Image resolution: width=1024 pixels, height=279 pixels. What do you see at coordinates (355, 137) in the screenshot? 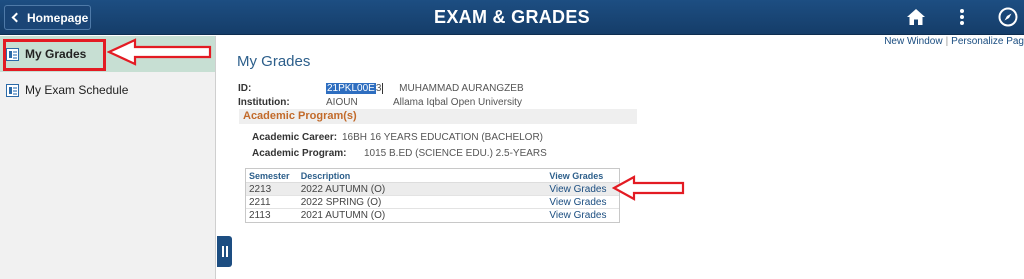
I see `academic-career-code: 16BH` at bounding box center [355, 137].